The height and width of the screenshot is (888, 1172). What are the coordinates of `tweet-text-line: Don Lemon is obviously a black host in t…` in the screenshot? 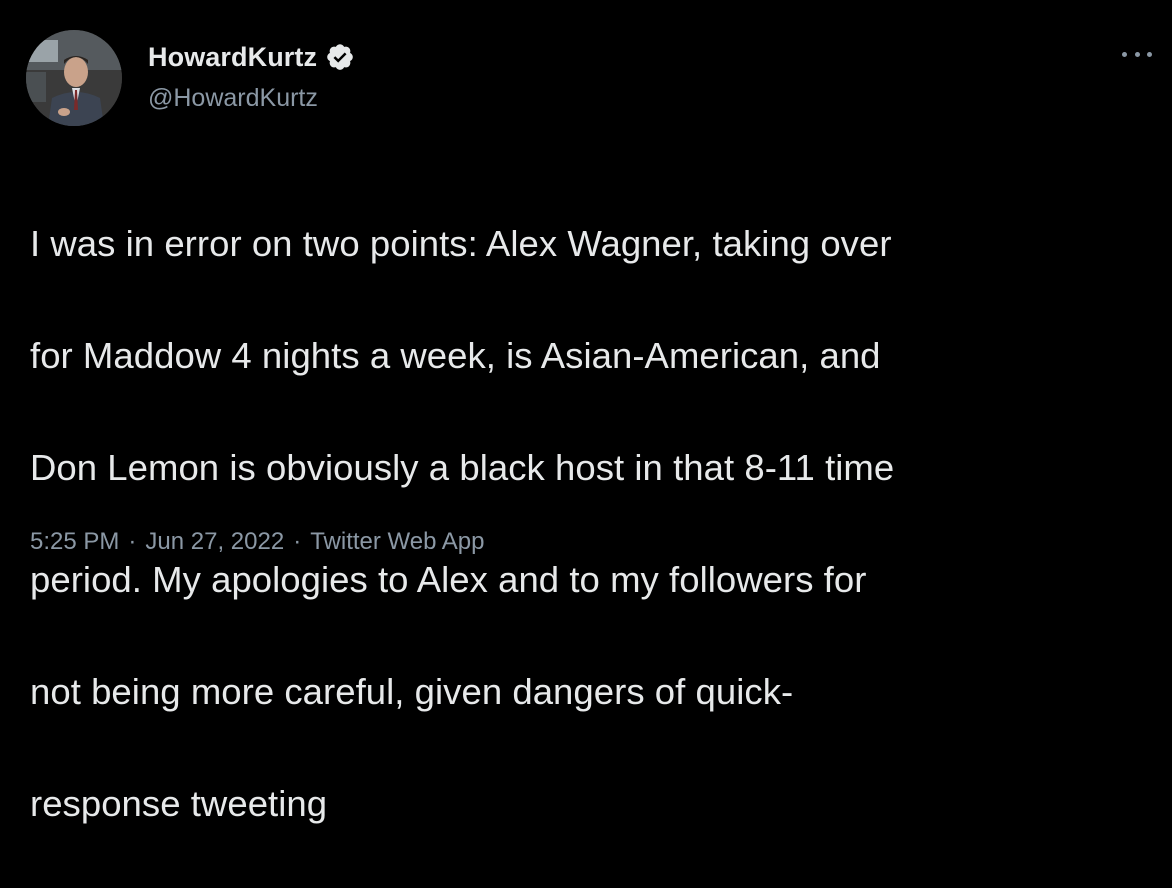 It's located at (462, 467).